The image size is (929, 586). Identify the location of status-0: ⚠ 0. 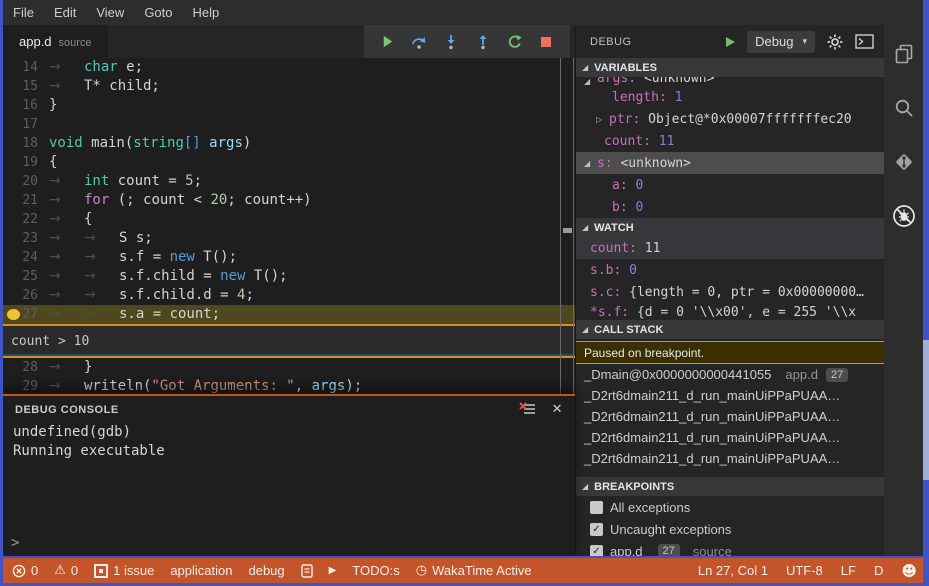
(66, 570).